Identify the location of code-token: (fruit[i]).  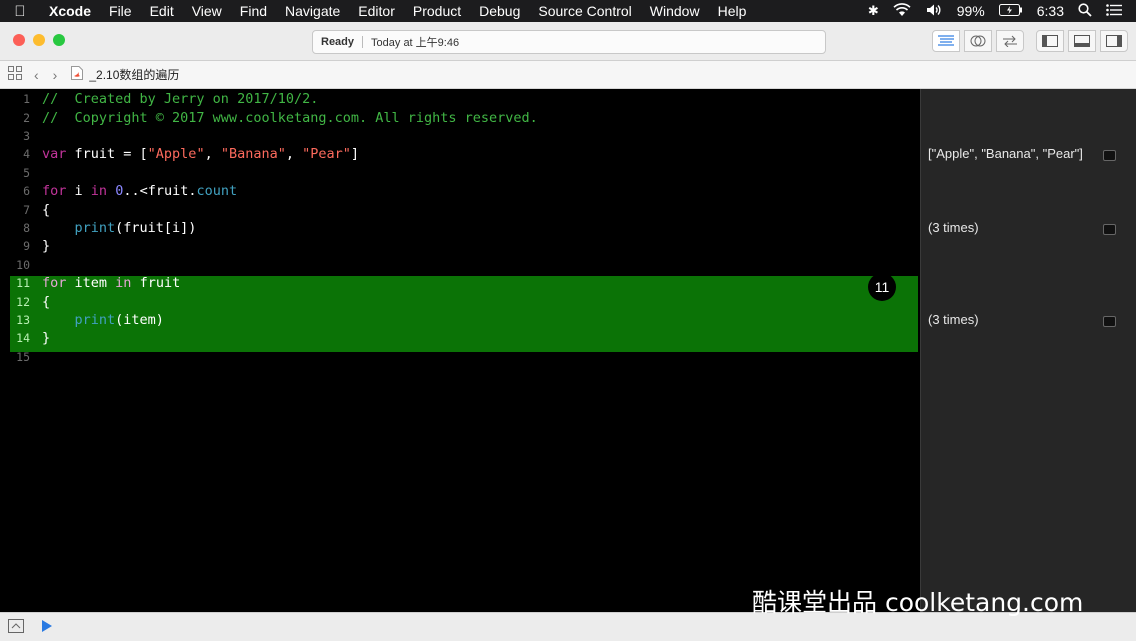
(156, 228).